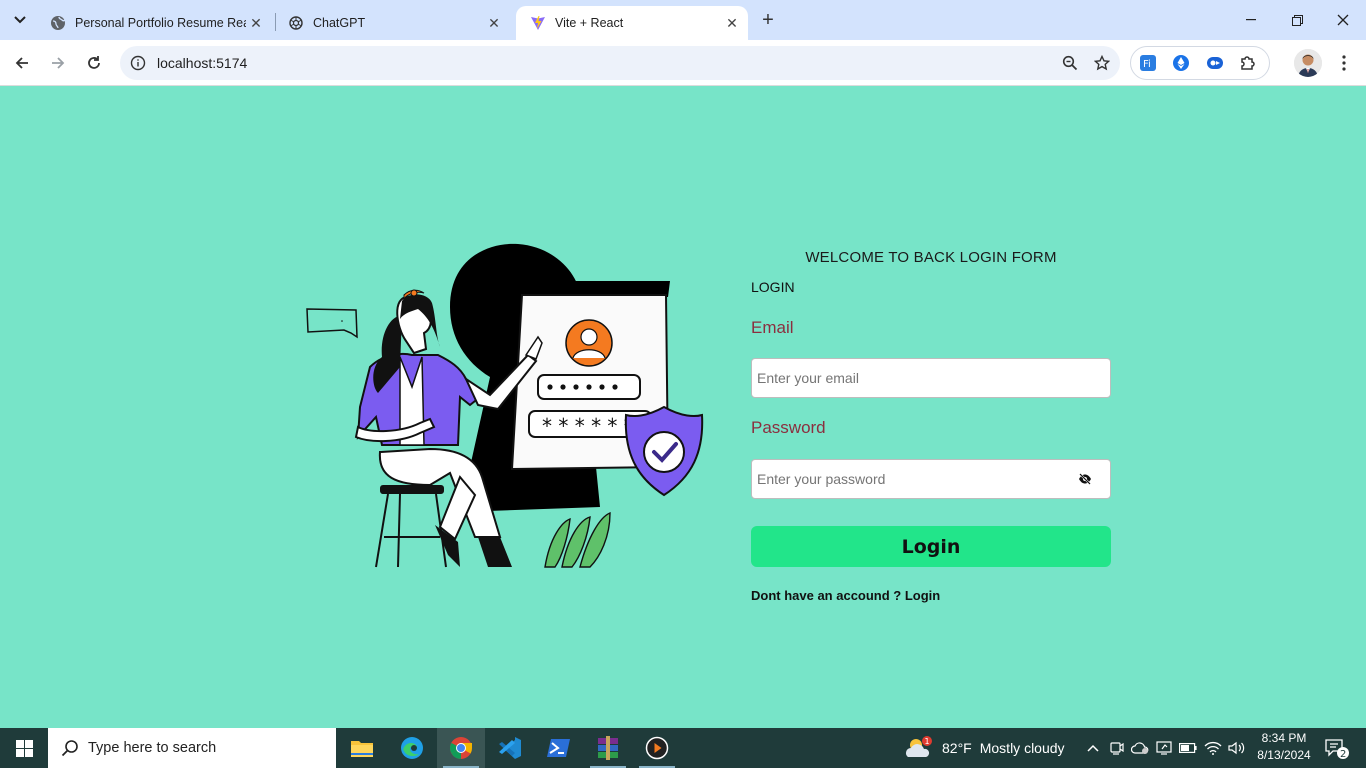 Image resolution: width=1366 pixels, height=768 pixels. What do you see at coordinates (1093, 748) in the screenshot?
I see `show-hidden-icons-icon` at bounding box center [1093, 748].